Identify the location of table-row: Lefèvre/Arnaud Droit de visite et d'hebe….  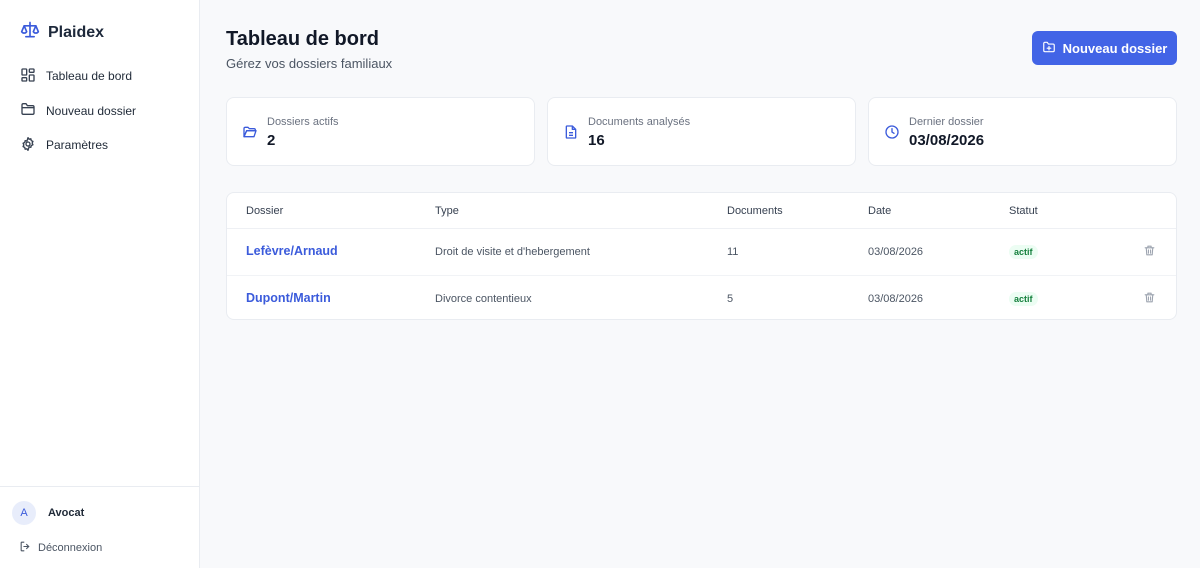
(701, 252).